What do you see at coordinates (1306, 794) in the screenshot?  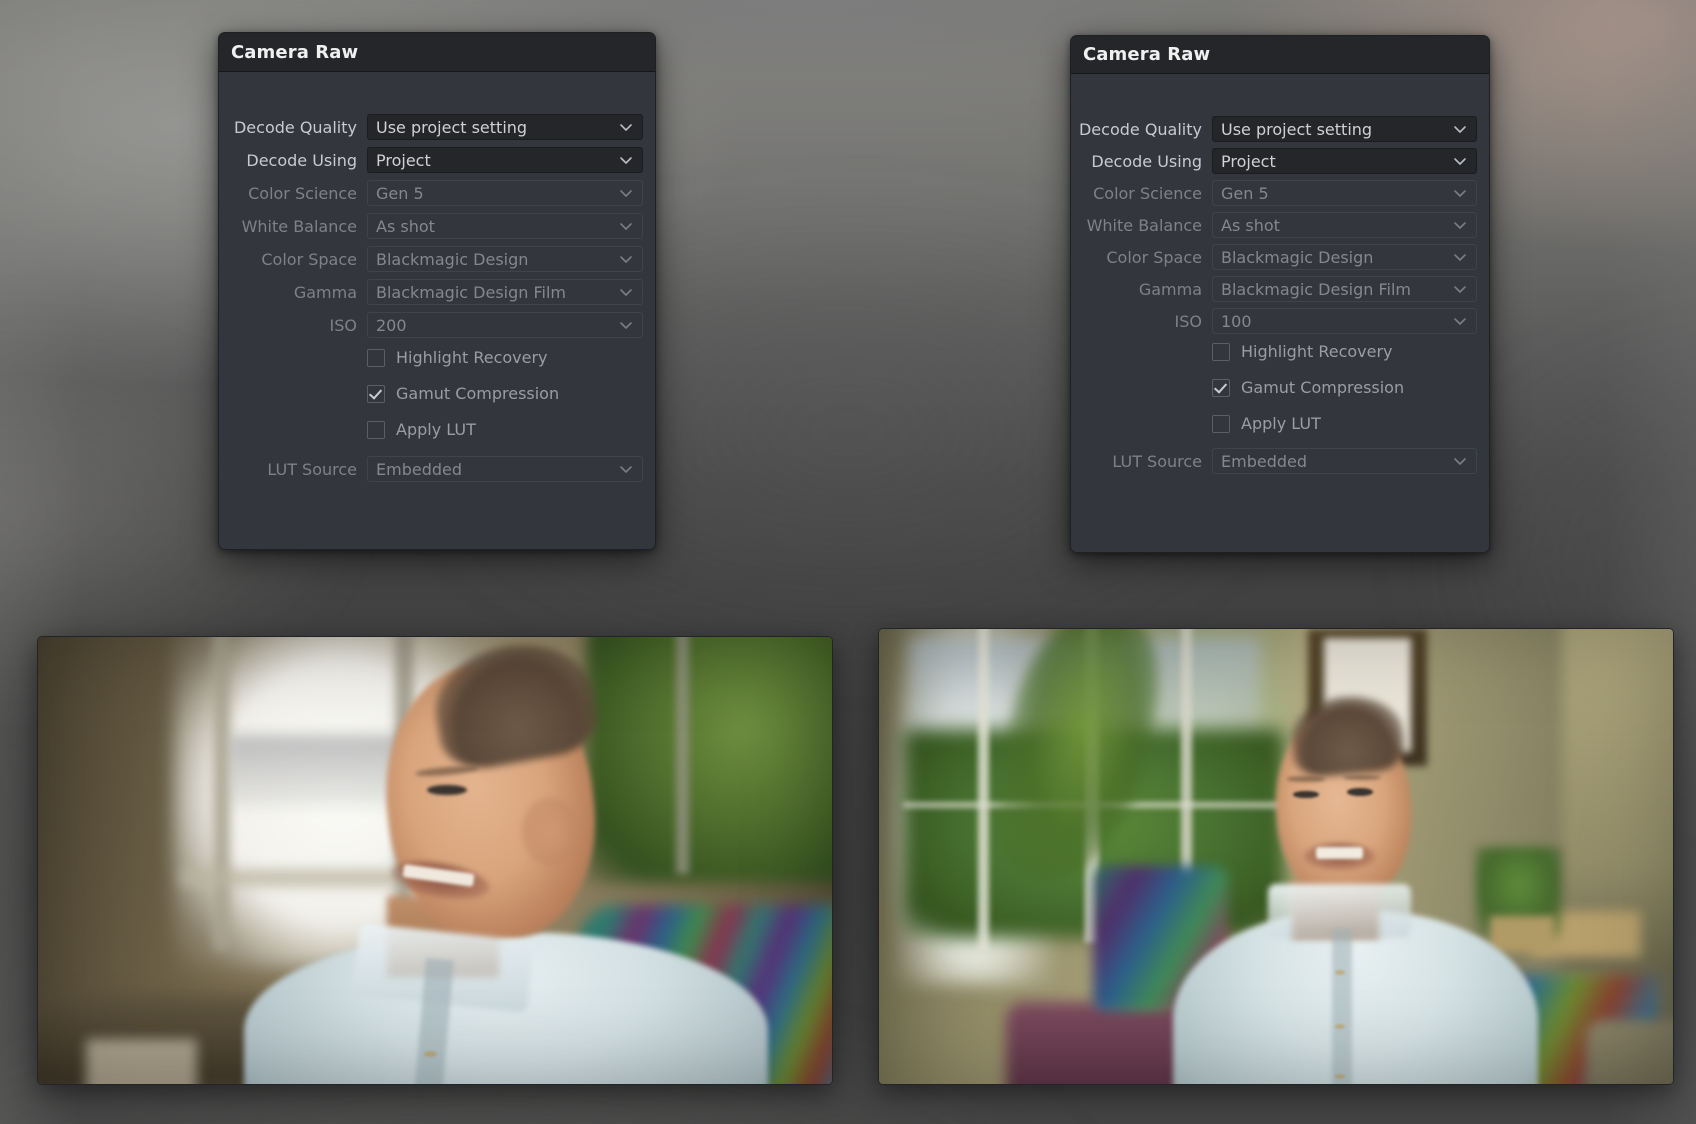 I see `scene-eye-left` at bounding box center [1306, 794].